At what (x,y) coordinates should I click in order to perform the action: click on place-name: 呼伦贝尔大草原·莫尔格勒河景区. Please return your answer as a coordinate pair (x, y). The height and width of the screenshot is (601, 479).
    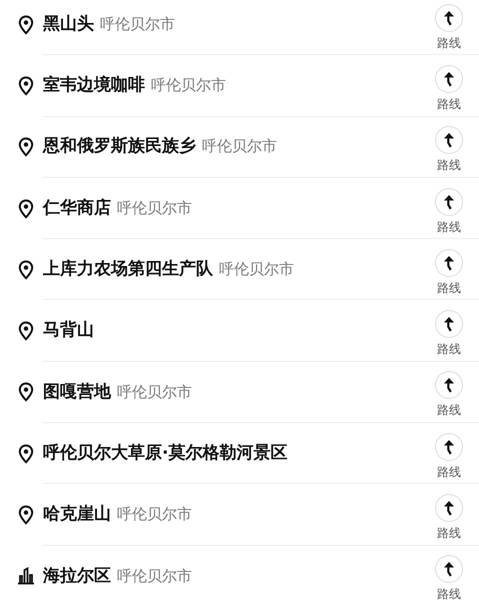
    Looking at the image, I should click on (165, 453).